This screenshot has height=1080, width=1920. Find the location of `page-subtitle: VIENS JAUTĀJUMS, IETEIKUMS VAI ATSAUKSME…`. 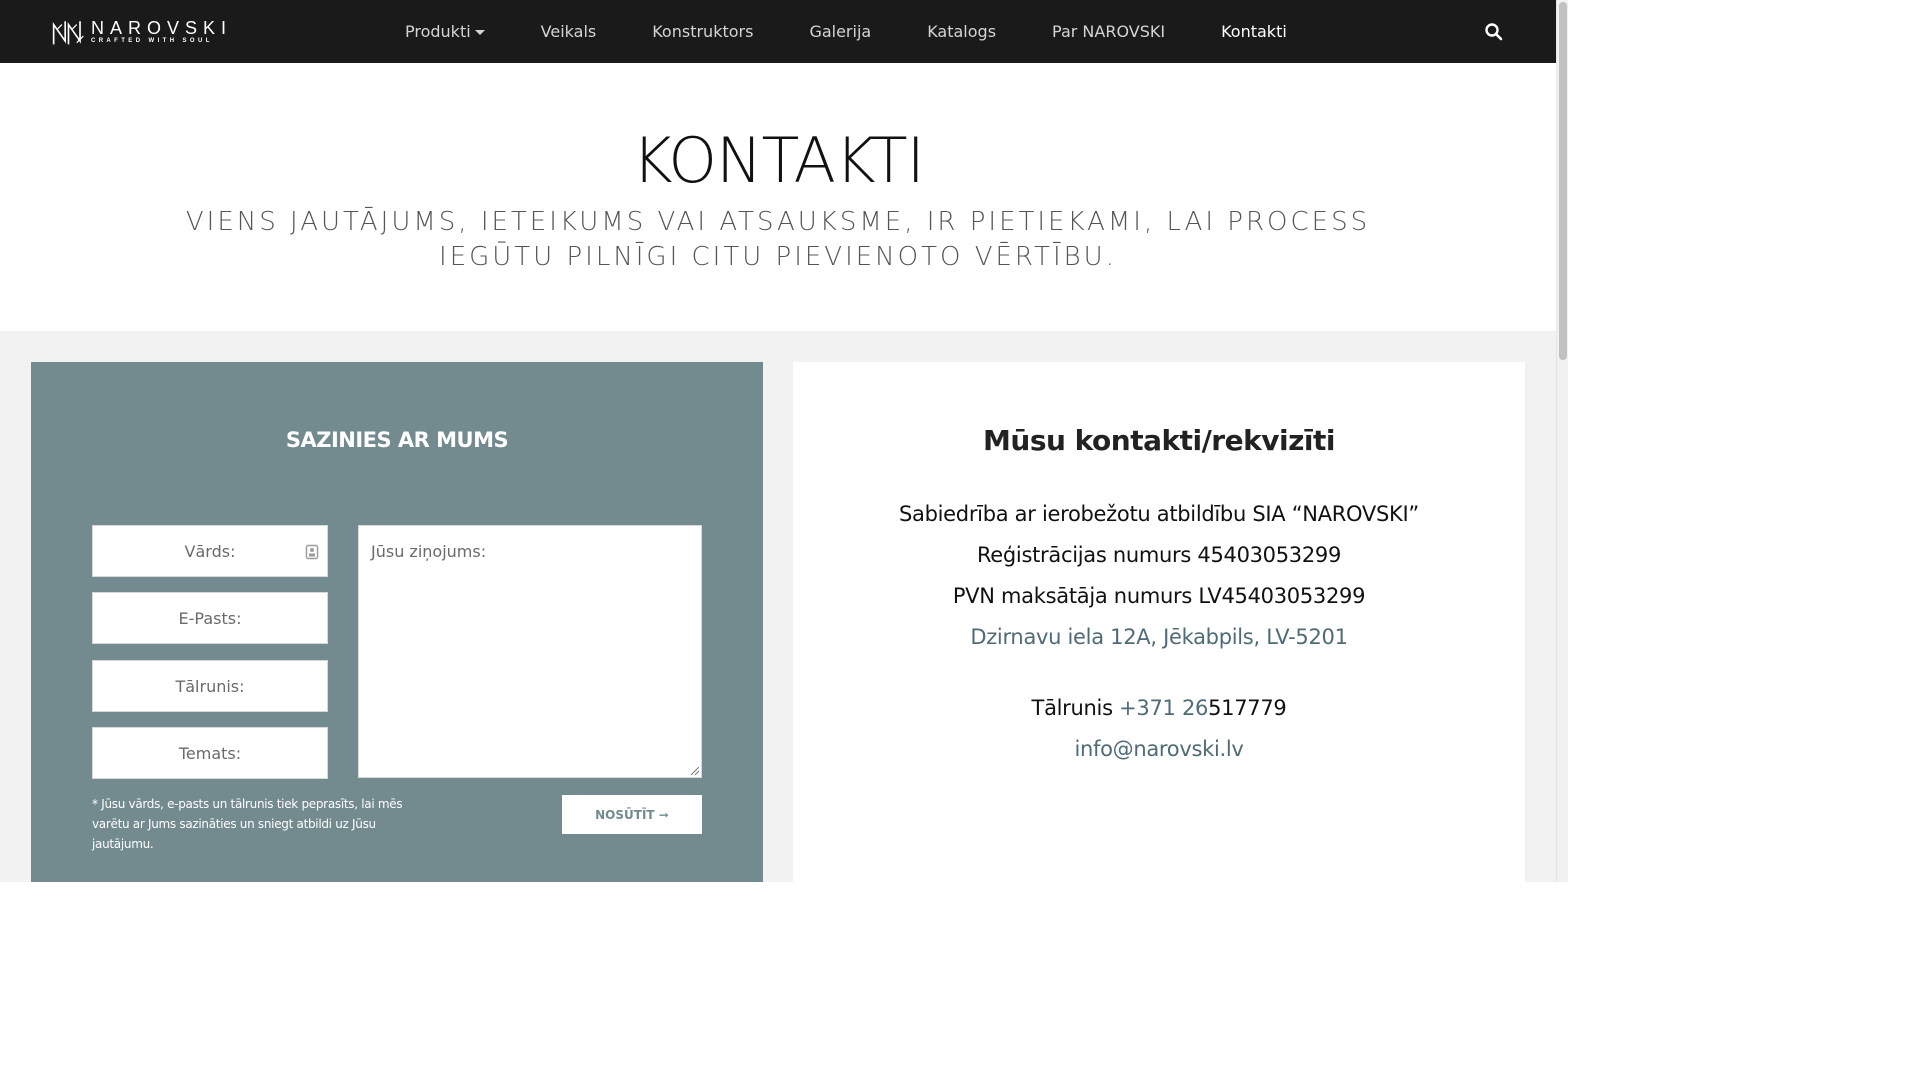

page-subtitle: VIENS JAUTĀJUMS, IETEIKUMS VAI ATSAUKSME… is located at coordinates (778, 239).